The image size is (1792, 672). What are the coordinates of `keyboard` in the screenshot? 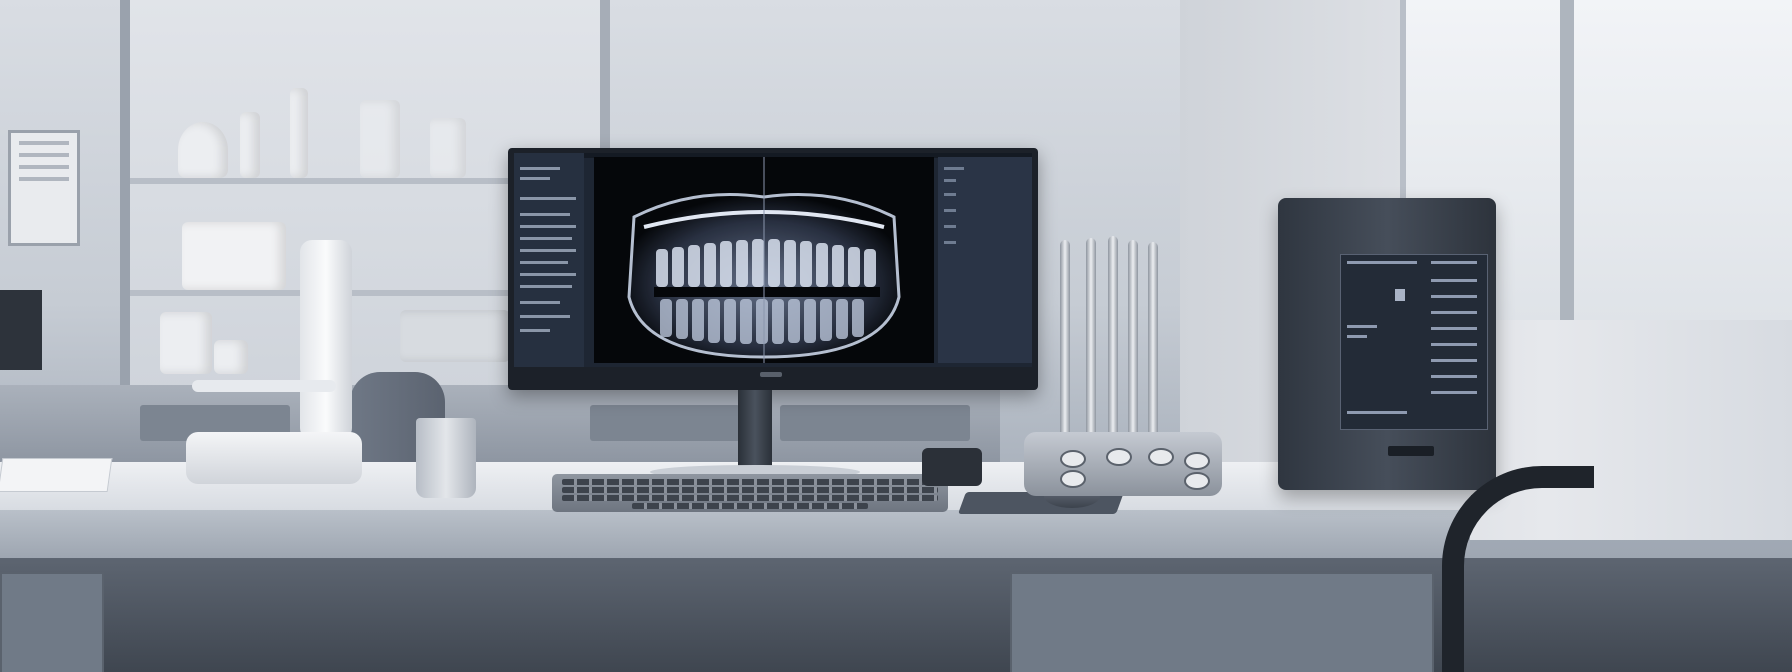 It's located at (750, 493).